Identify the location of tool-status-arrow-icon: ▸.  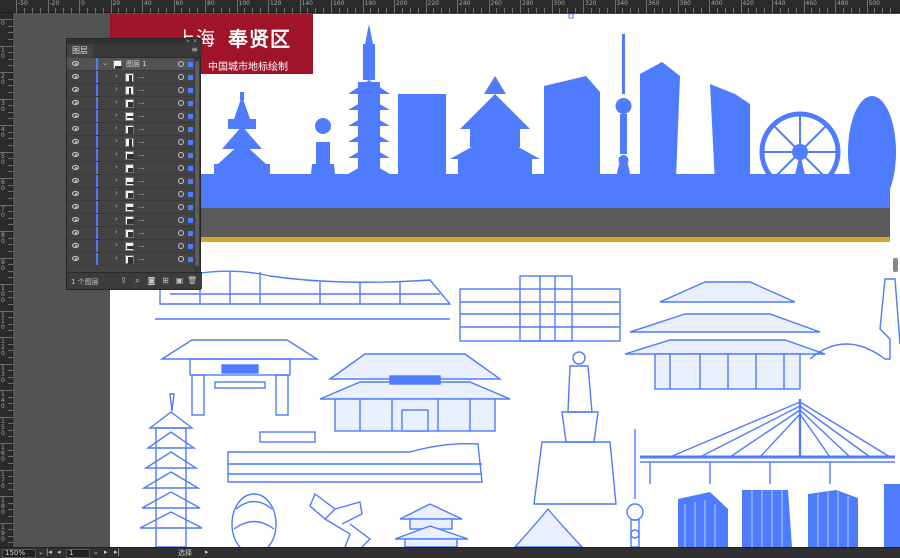
(207, 552).